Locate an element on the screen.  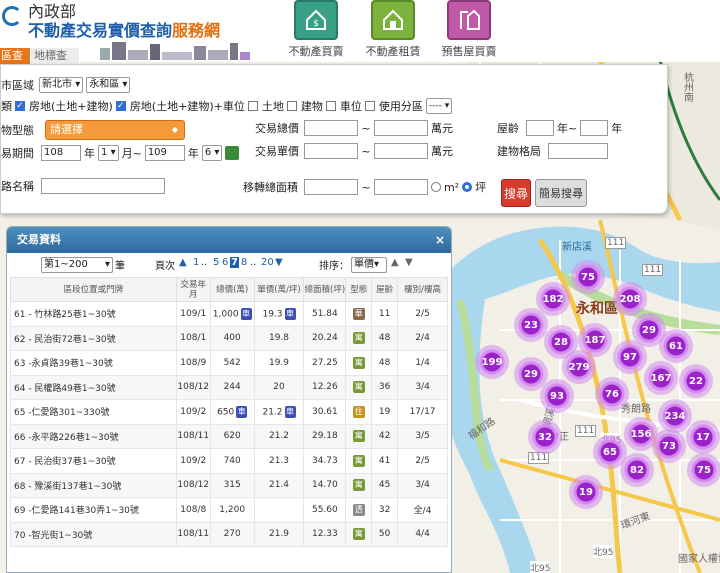
simple-search-button: 簡易搜尋 is located at coordinates (561, 193).